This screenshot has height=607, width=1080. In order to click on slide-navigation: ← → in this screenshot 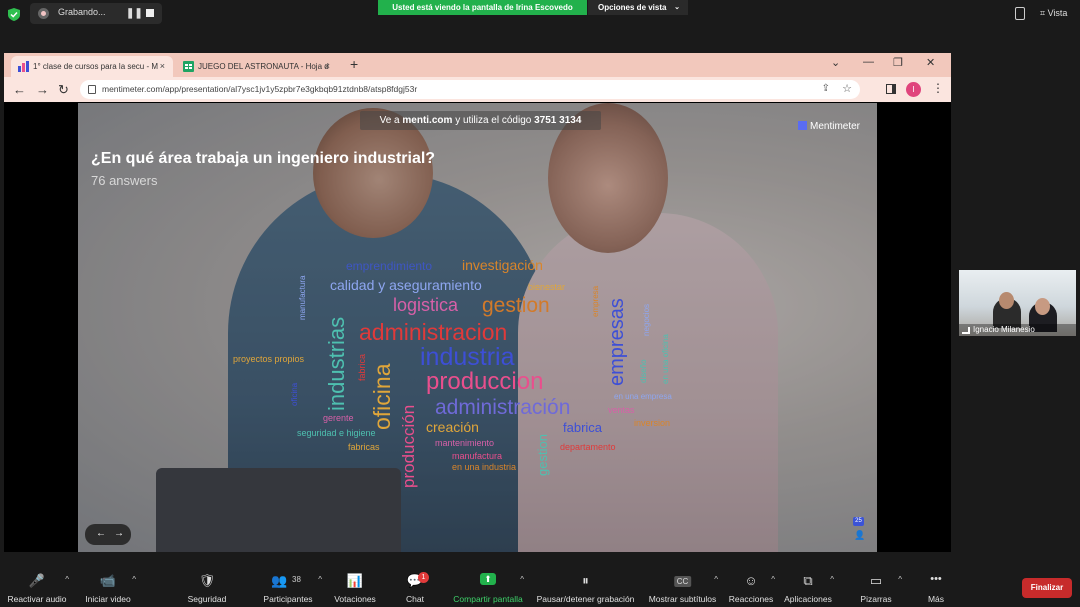, I will do `click(108, 534)`.